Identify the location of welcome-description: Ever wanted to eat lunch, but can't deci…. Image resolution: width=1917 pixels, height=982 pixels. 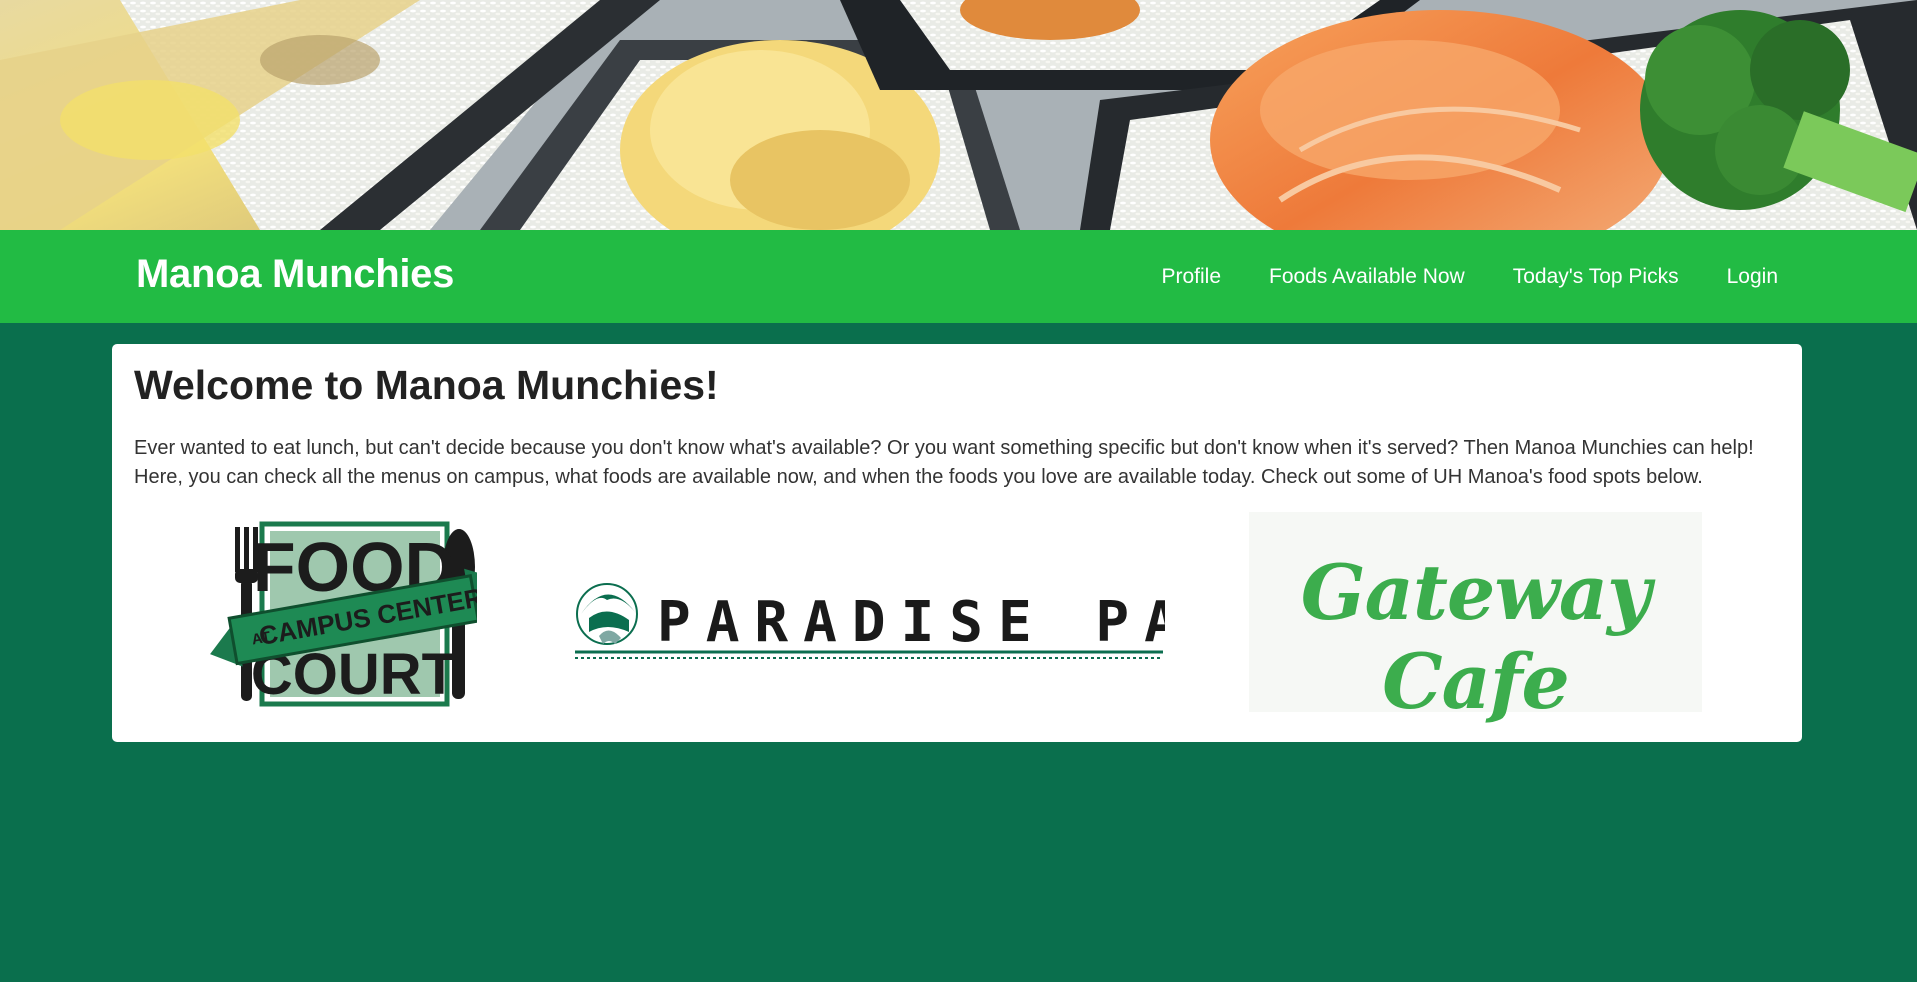
(944, 462).